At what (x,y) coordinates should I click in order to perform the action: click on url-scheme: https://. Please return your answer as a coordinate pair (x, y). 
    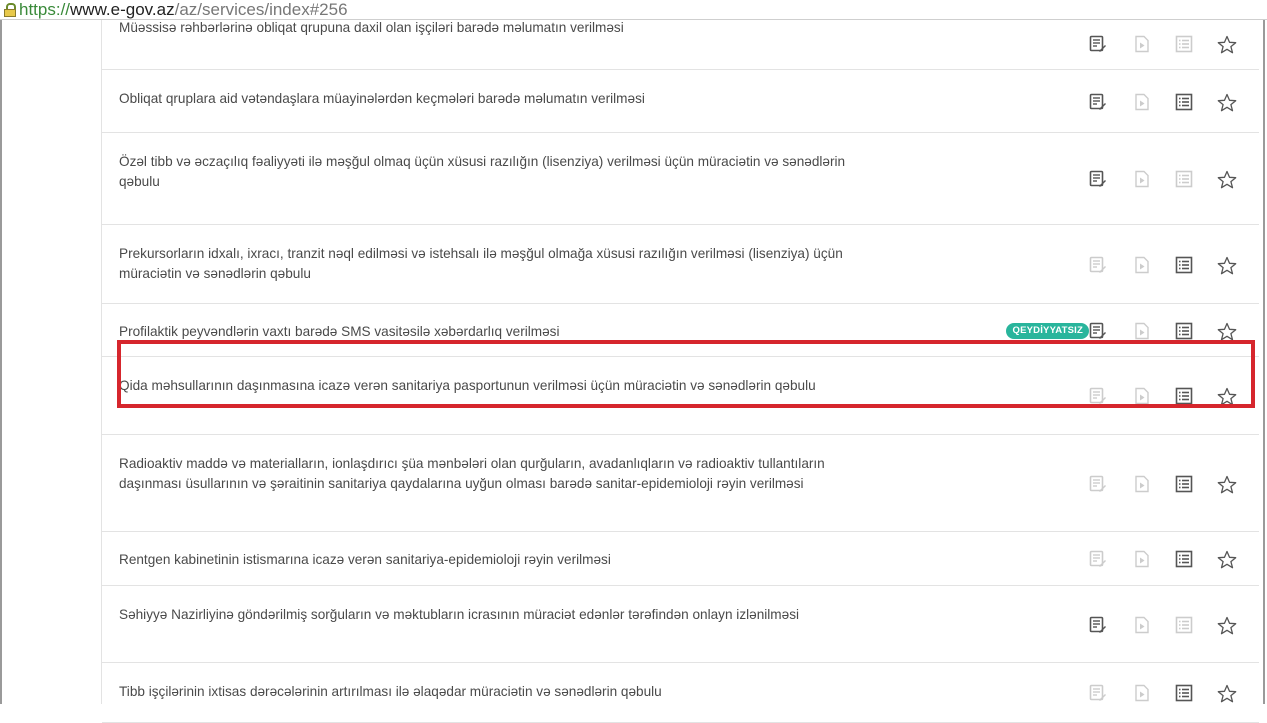
    Looking at the image, I should click on (45, 9).